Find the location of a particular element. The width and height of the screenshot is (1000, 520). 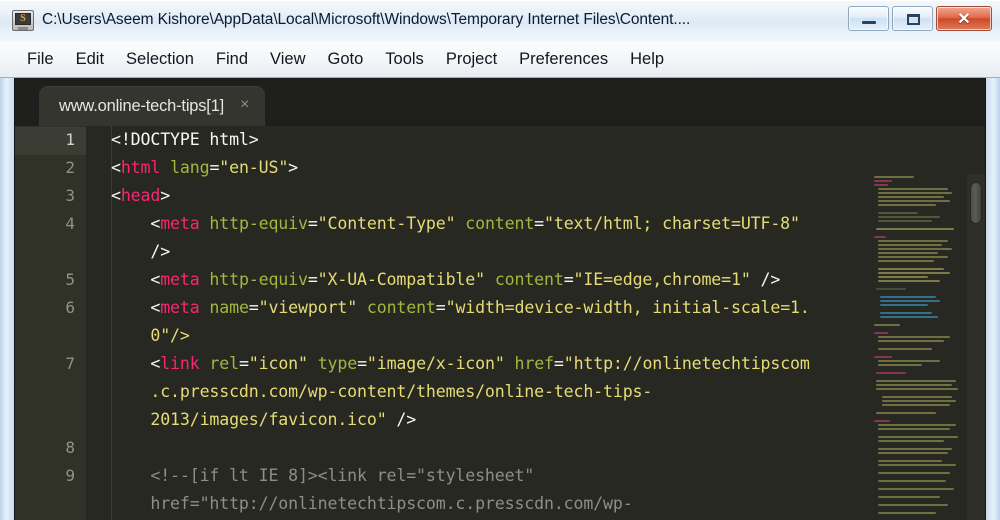

code-token-tag: link is located at coordinates (180, 363).